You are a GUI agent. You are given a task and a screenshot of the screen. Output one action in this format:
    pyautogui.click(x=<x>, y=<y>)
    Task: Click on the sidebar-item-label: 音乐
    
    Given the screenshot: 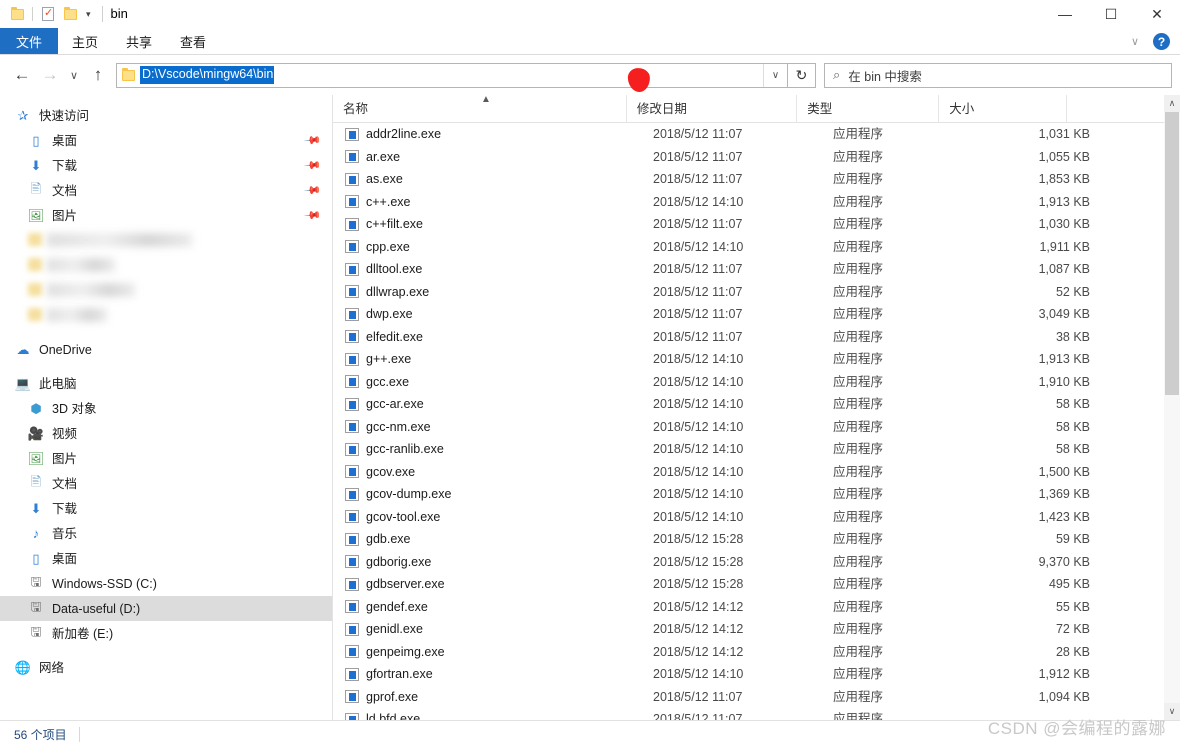 What is the action you would take?
    pyautogui.click(x=65, y=533)
    